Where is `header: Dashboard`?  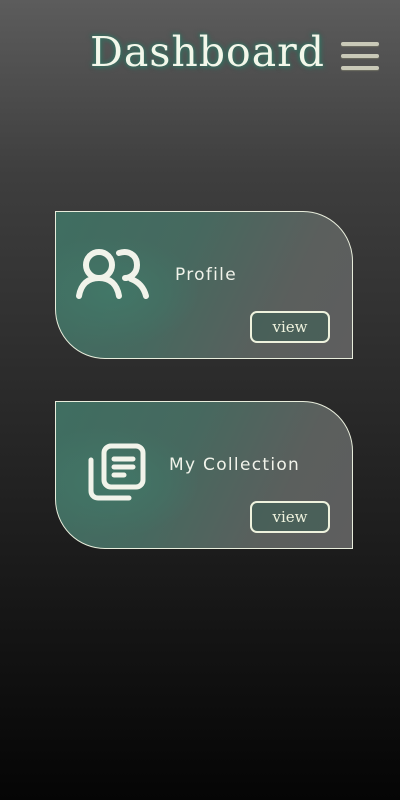
header: Dashboard is located at coordinates (200, 55).